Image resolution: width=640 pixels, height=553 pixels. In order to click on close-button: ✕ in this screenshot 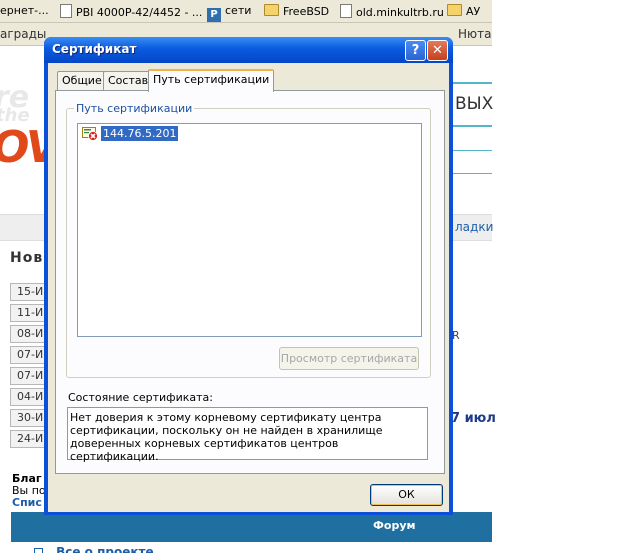, I will do `click(437, 50)`.